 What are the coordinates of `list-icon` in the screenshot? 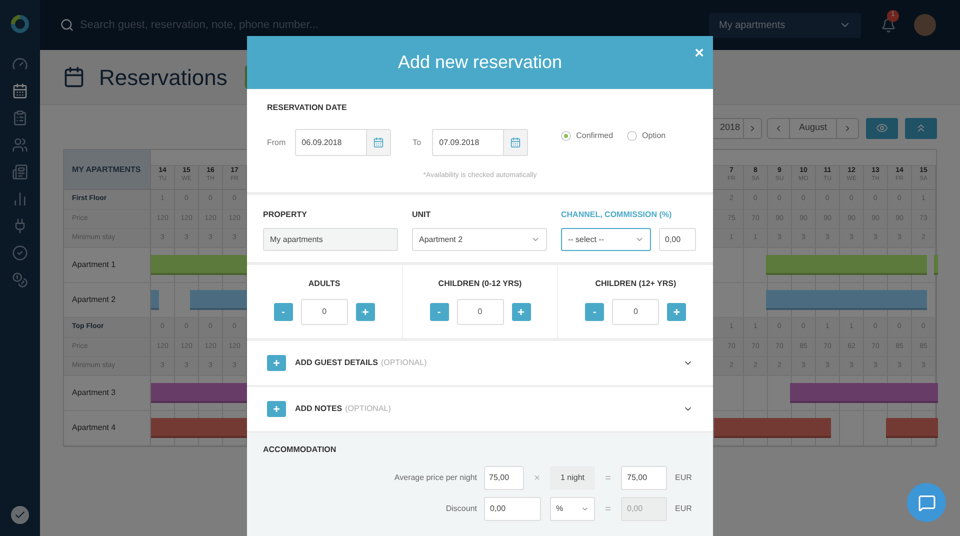 It's located at (20, 172).